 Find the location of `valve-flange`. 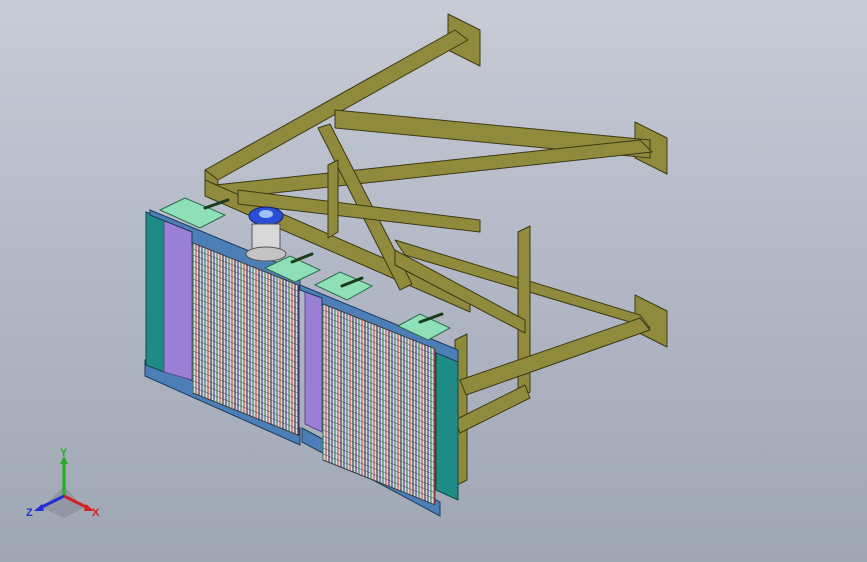

valve-flange is located at coordinates (266, 254).